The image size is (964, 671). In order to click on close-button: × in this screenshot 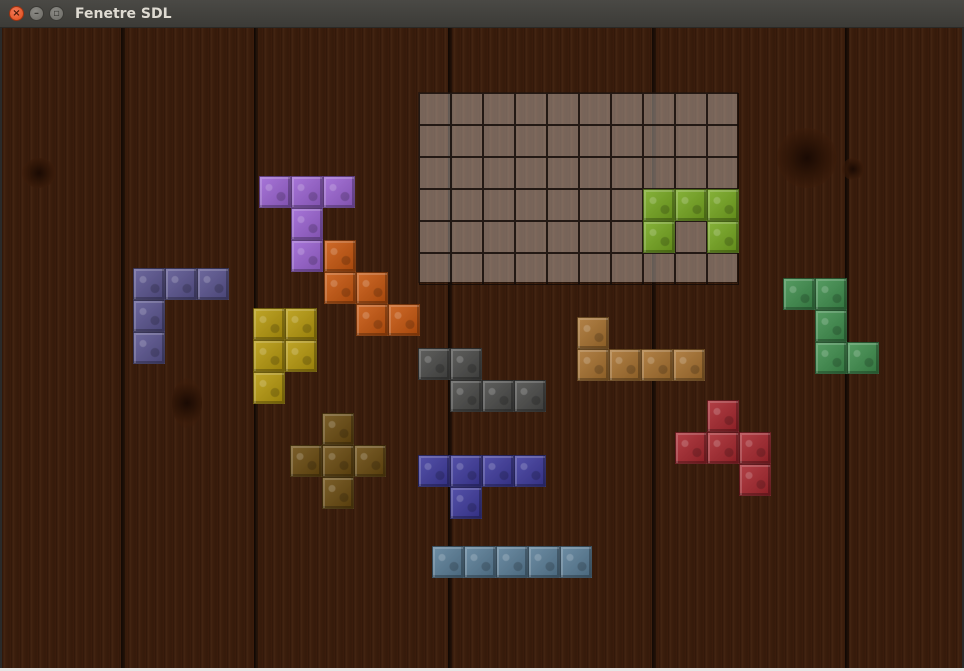, I will do `click(16, 13)`.